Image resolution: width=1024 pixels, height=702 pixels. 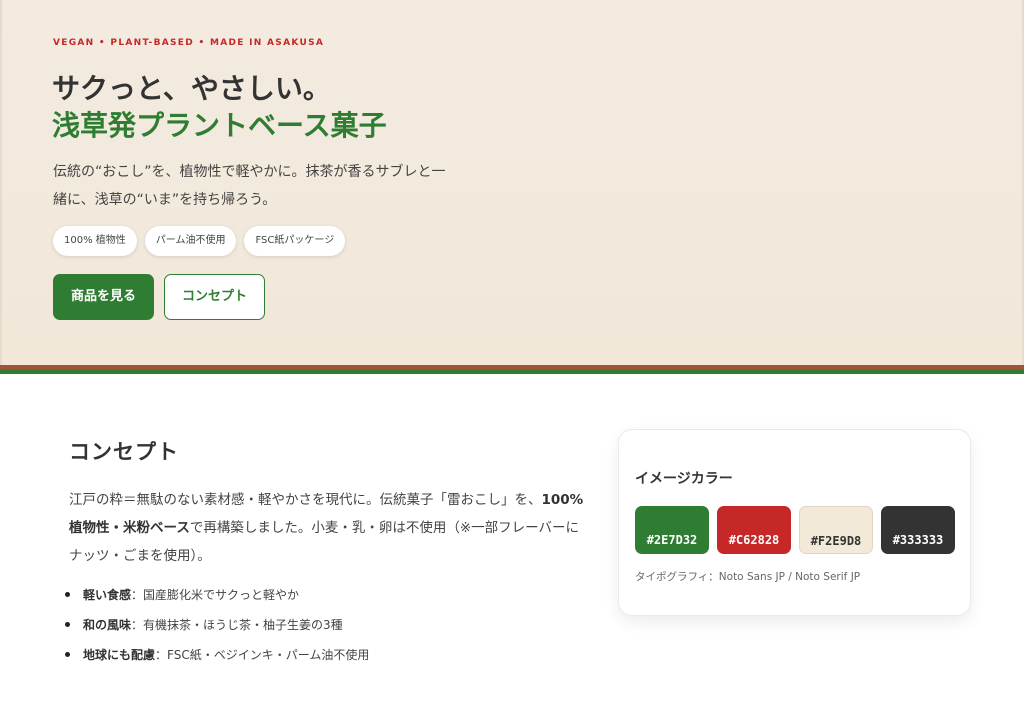 I want to click on palette-title: イメージカラー, so click(x=684, y=479).